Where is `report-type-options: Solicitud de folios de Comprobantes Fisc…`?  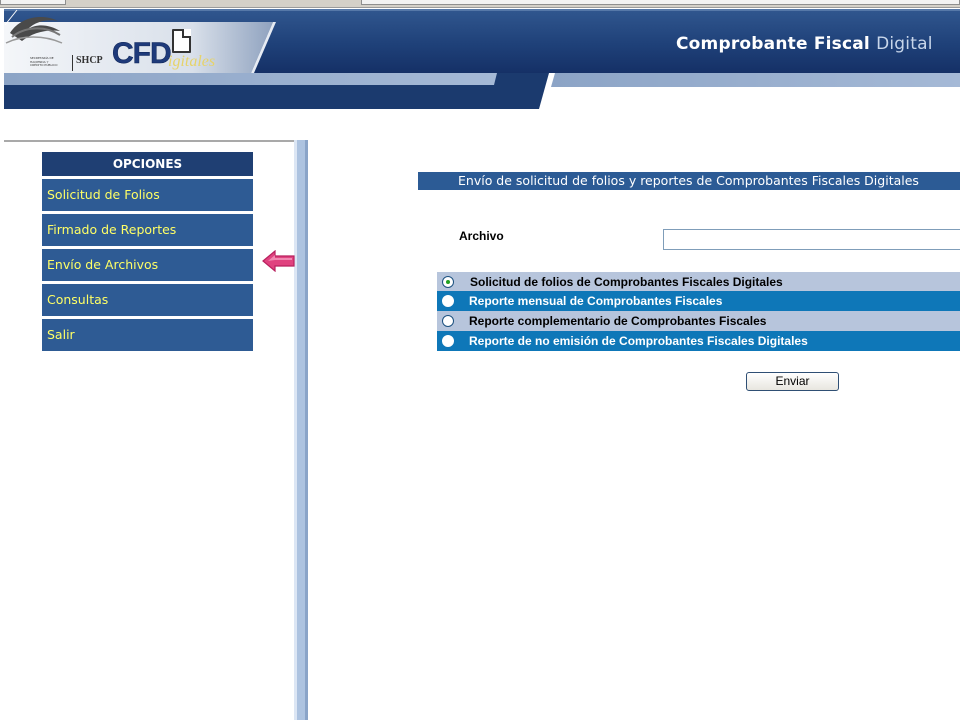 report-type-options: Solicitud de folios de Comprobantes Fisc… is located at coordinates (698, 311).